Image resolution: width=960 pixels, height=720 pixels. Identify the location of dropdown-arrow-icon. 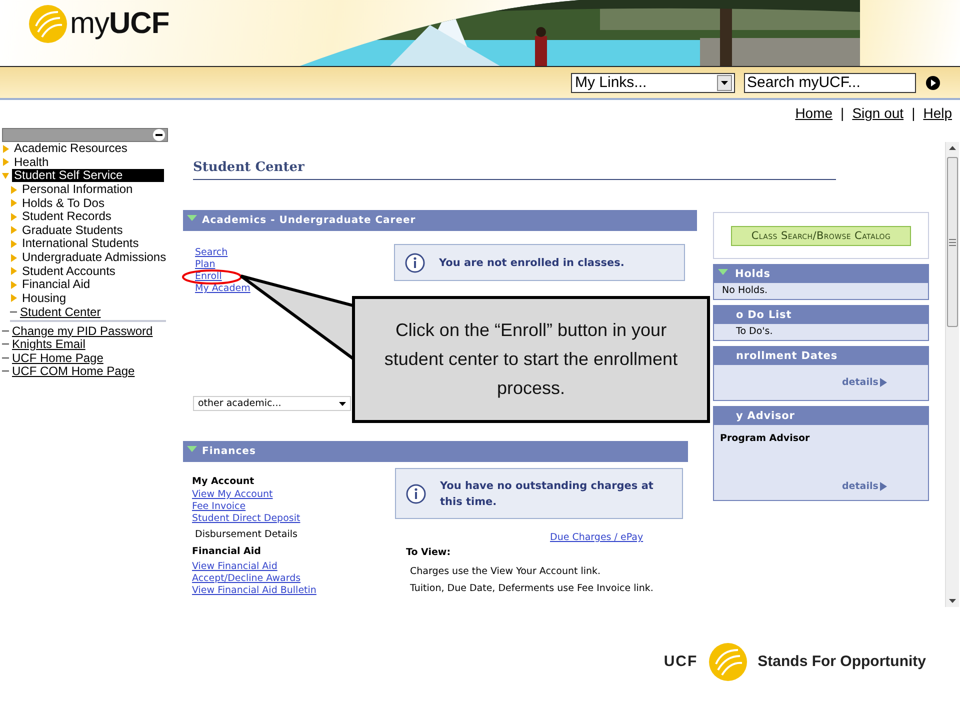
(342, 404).